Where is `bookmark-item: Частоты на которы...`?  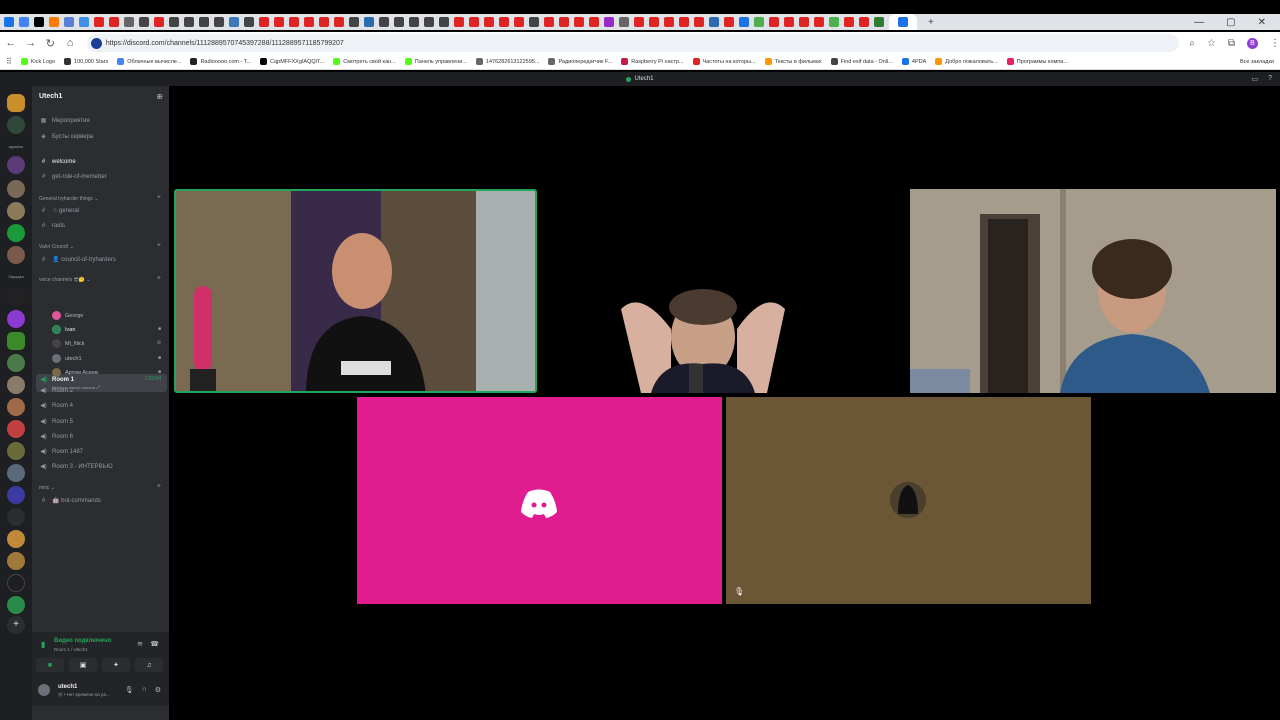 bookmark-item: Частоты на которы... is located at coordinates (724, 61).